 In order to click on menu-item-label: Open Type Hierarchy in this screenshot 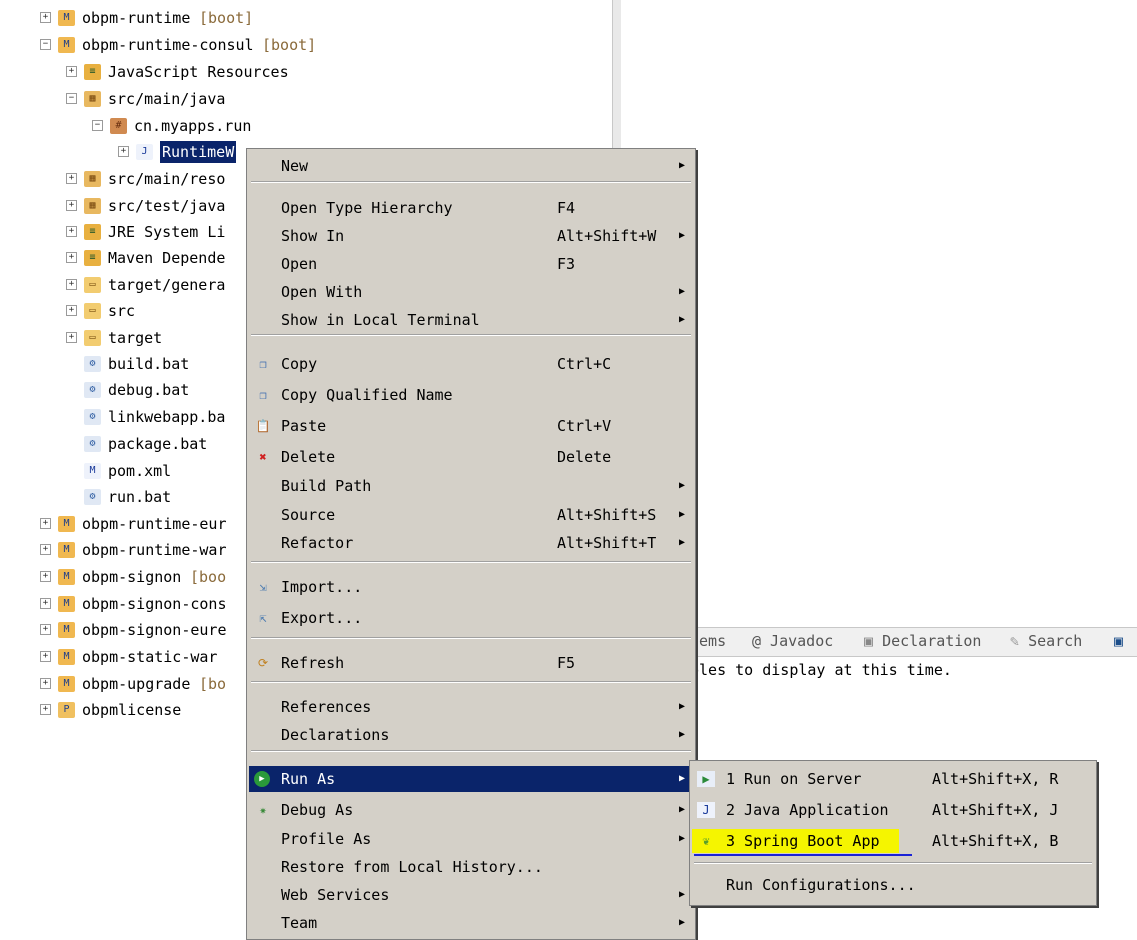, I will do `click(367, 208)`.